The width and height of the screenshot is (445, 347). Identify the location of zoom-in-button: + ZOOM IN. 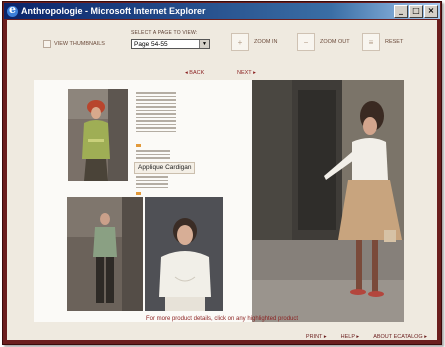
(254, 42).